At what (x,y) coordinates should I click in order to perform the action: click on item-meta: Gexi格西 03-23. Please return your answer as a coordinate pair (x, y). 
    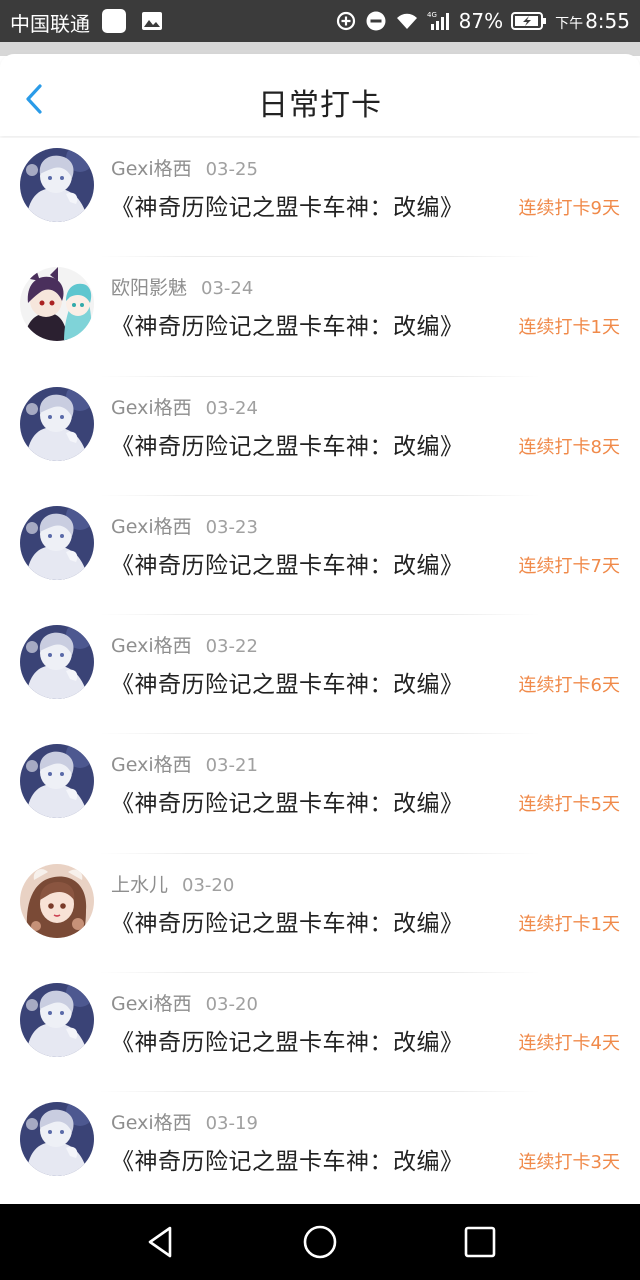
    Looking at the image, I should click on (184, 525).